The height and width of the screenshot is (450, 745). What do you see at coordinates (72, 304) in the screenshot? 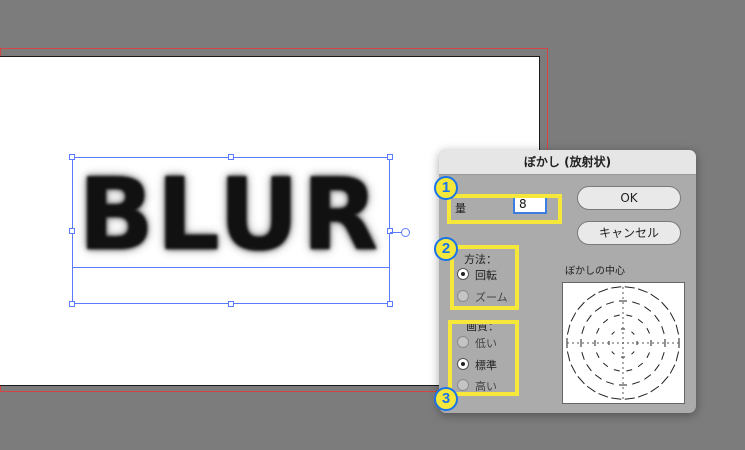
I see `resize-handle-bottom-left` at bounding box center [72, 304].